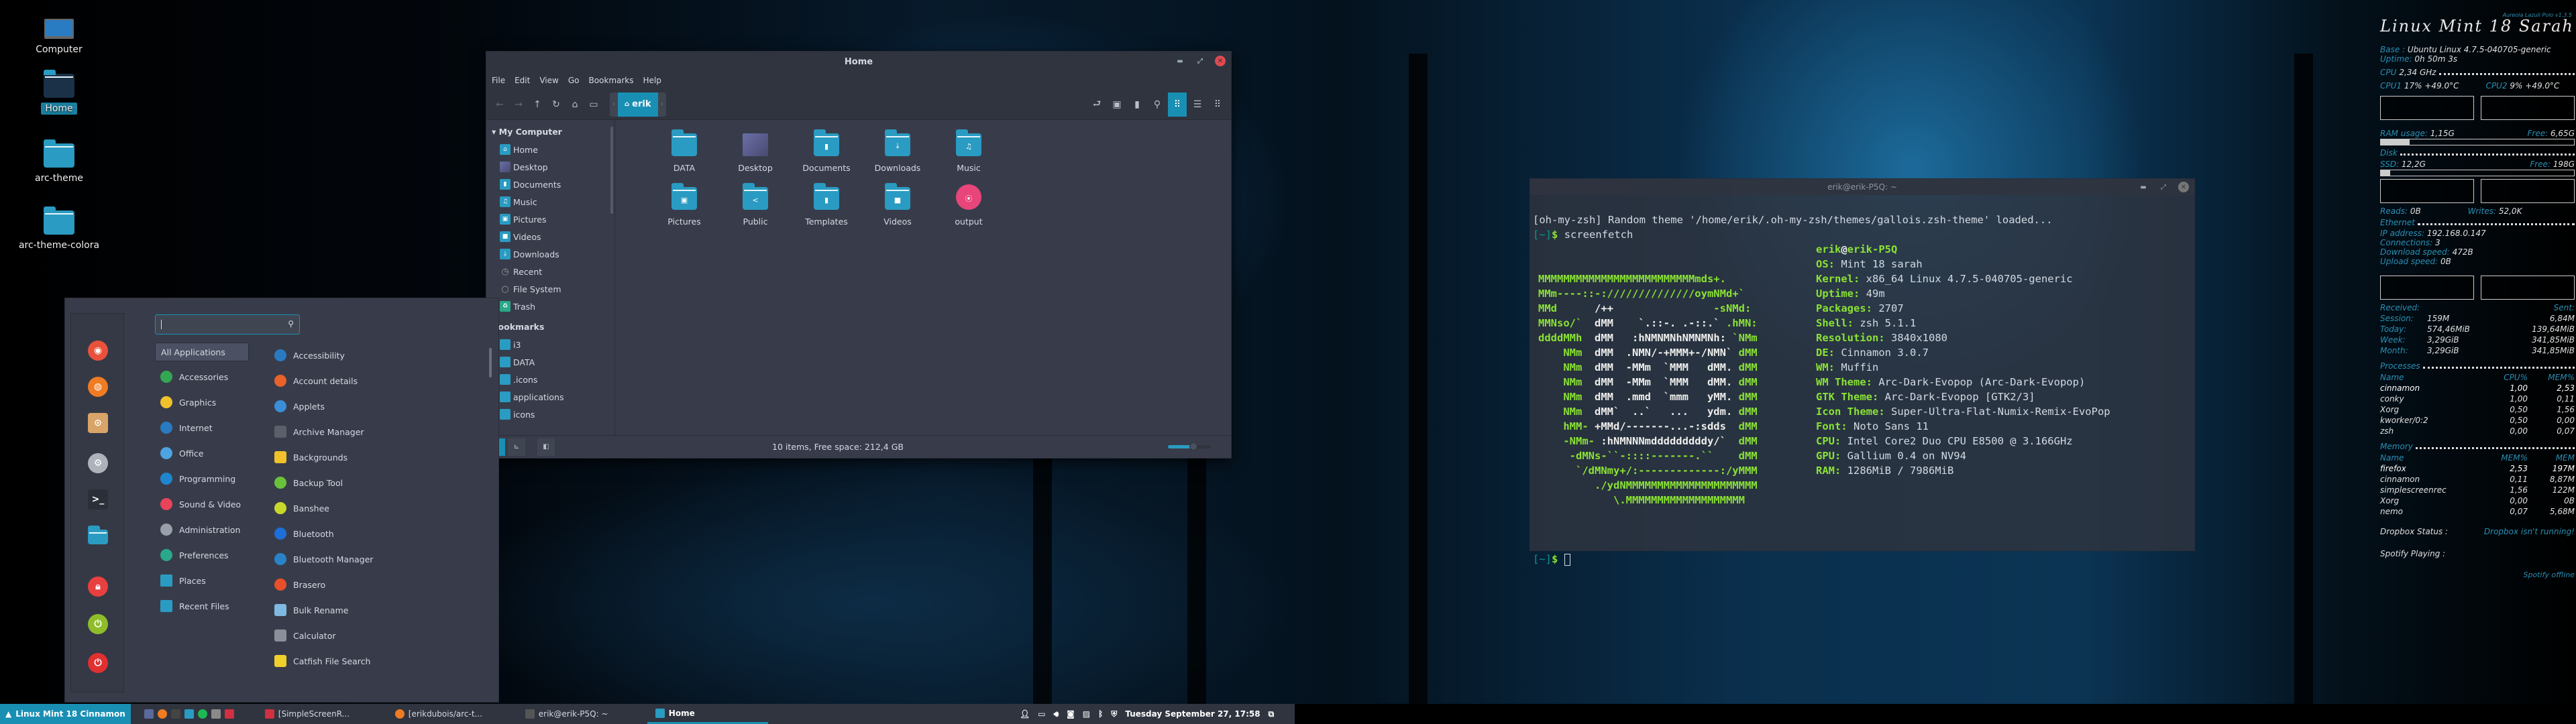  Describe the element at coordinates (189, 714) in the screenshot. I see `files-launcher-icon` at that location.